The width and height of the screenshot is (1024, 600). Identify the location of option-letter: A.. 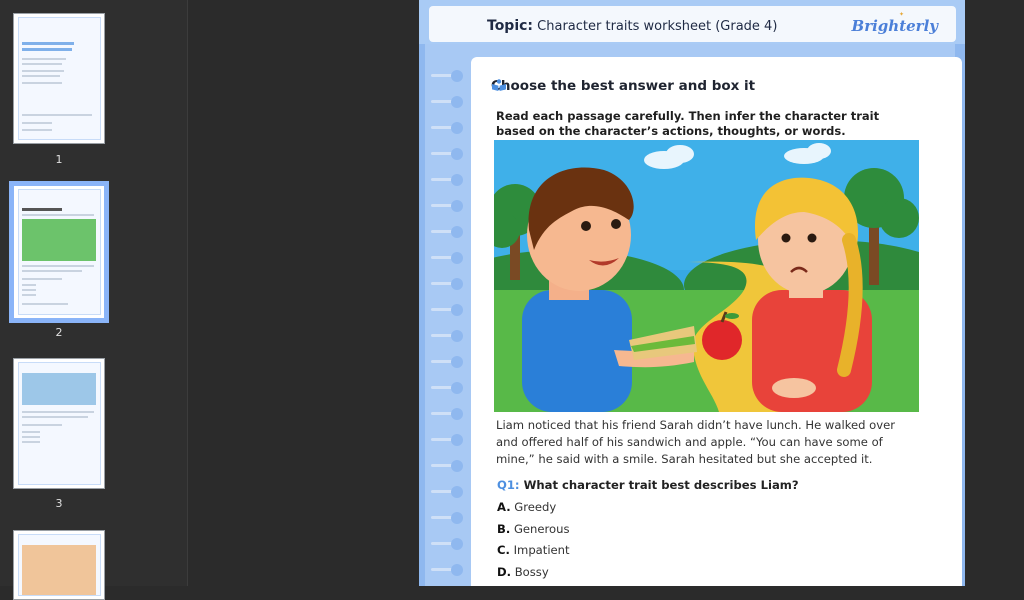
(504, 507).